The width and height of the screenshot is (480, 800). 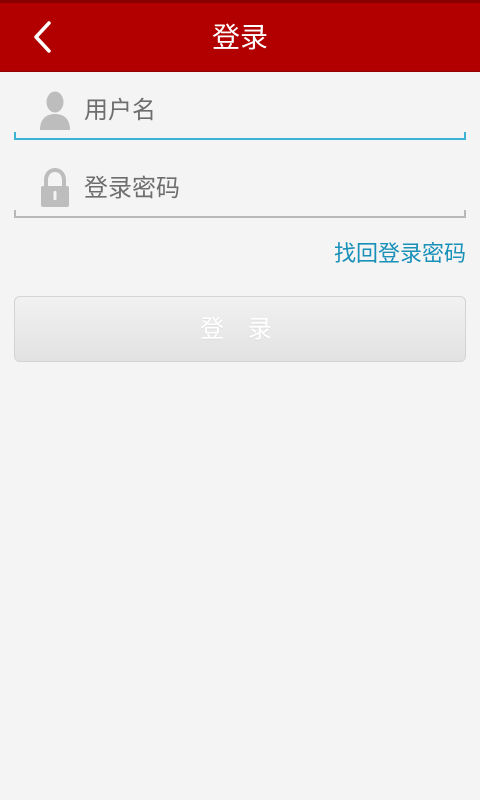 I want to click on lock-icon, so click(x=55, y=187).